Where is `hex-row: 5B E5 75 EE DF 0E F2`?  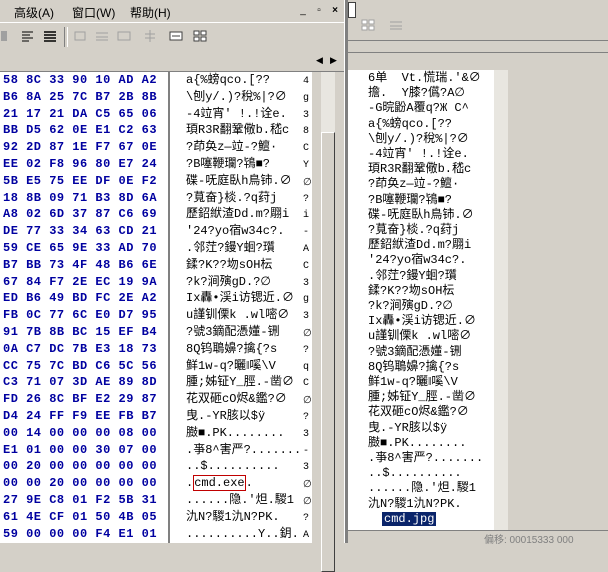
hex-row: 5B E5 75 EE DF 0E F2 is located at coordinates (80, 181).